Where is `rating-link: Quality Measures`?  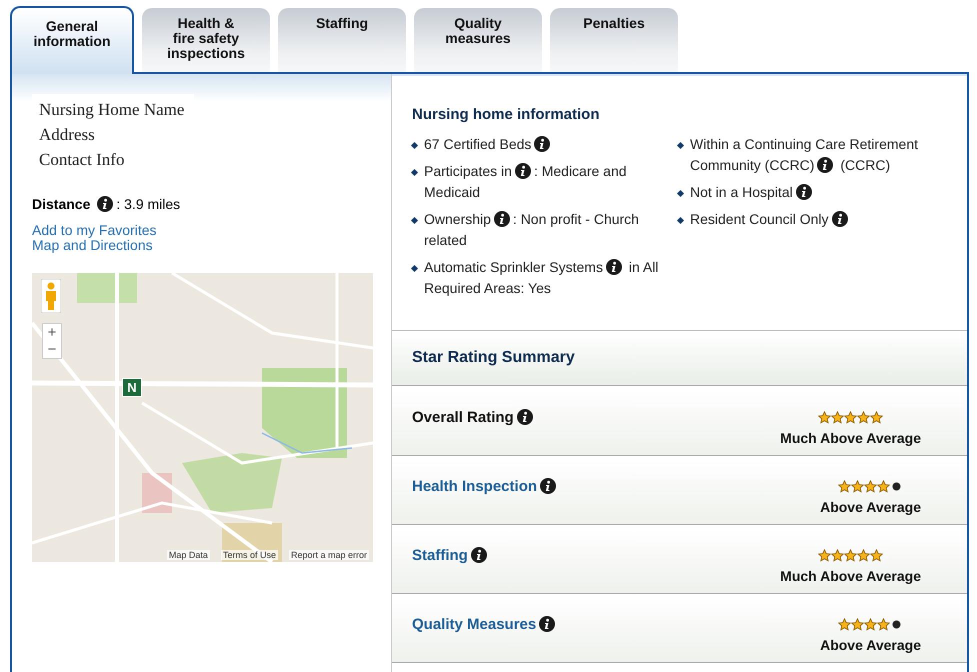 rating-link: Quality Measures is located at coordinates (474, 624).